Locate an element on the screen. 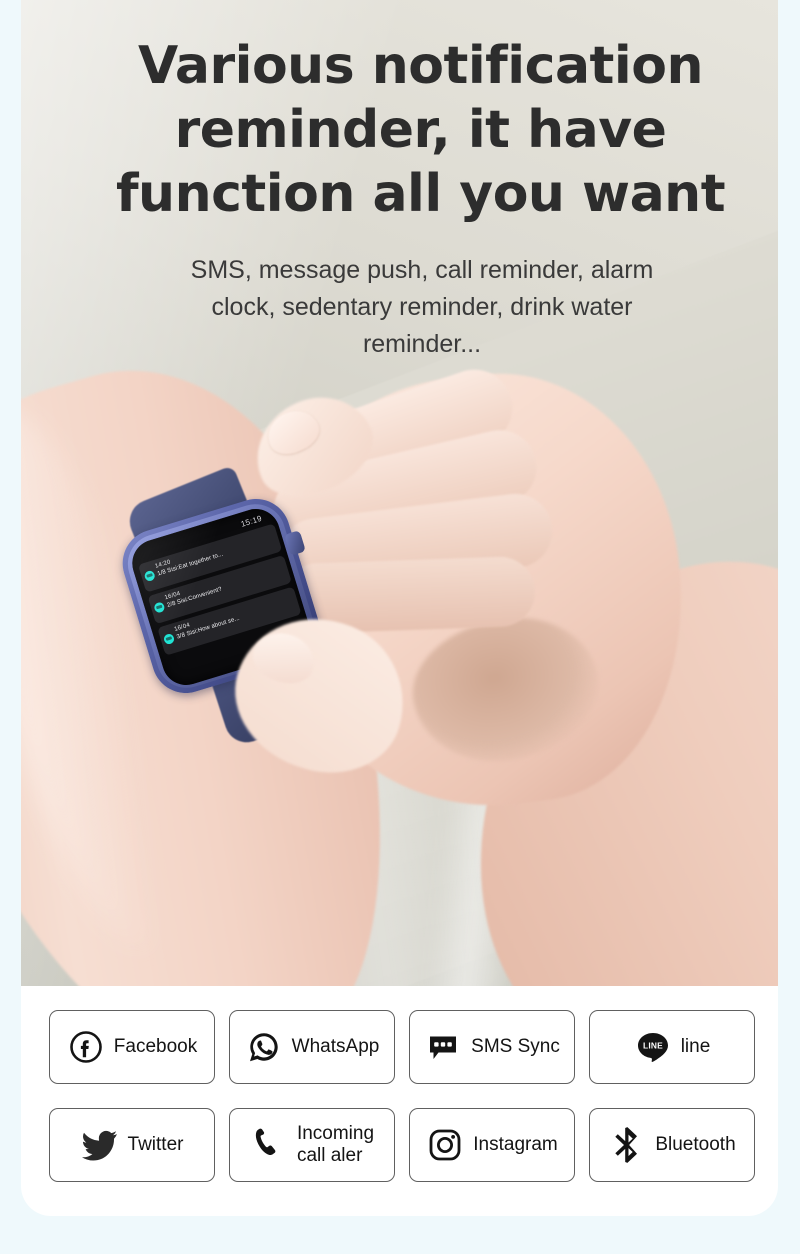 The height and width of the screenshot is (1254, 800). feature-card-label: line is located at coordinates (695, 1046).